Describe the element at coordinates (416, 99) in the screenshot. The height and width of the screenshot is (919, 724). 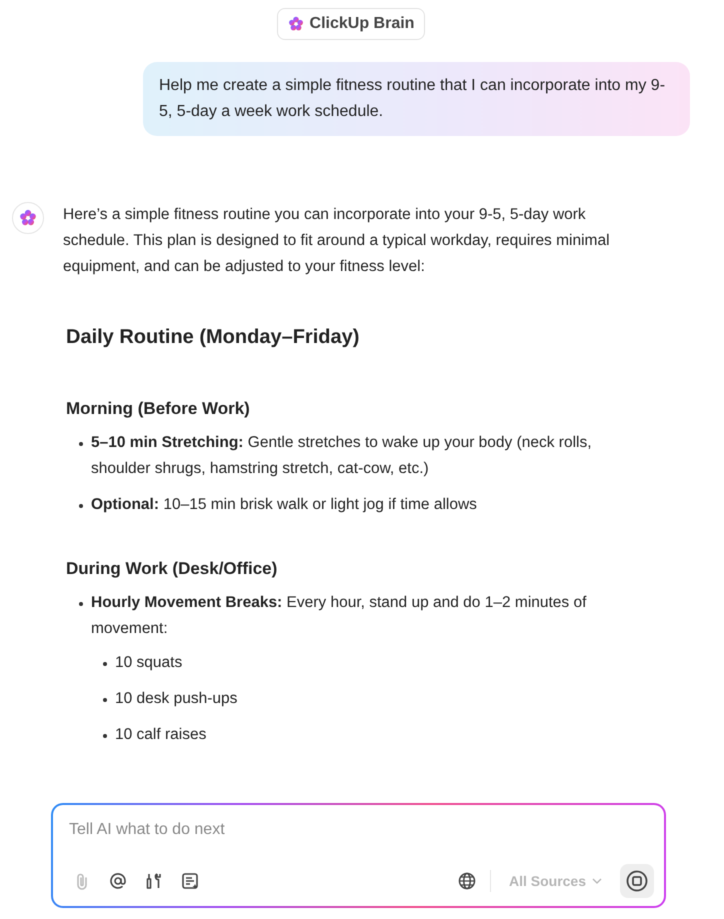
I see `user-message: Help me create a simple fitness routine that I can incorporate into my 9-5, 5-day a week work schedule.` at that location.